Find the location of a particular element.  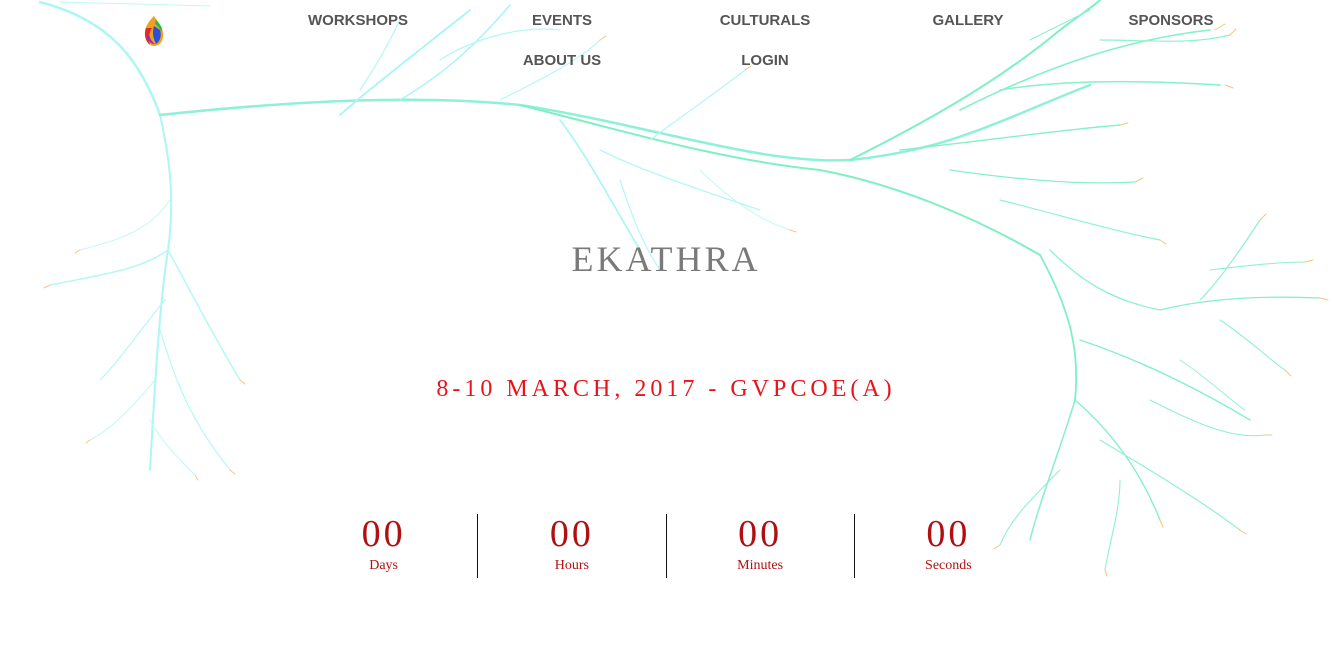

countdown-days-value: 00 is located at coordinates (383, 534).